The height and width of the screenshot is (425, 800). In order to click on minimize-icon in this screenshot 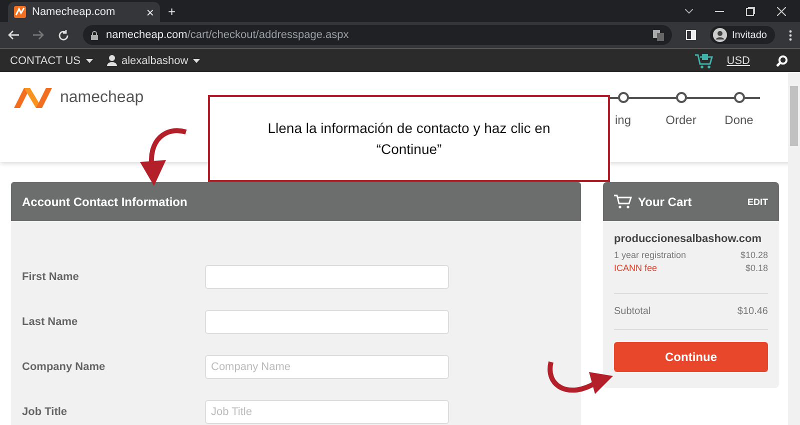, I will do `click(719, 11)`.